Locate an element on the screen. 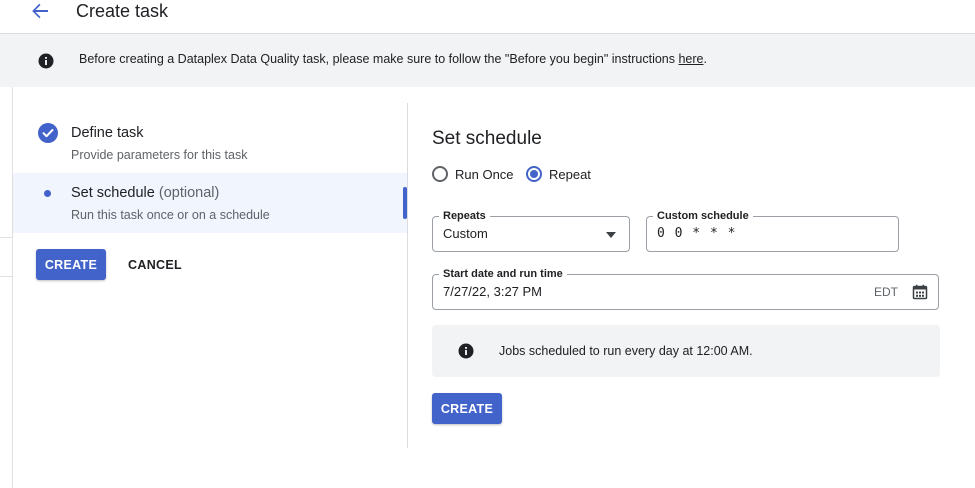 The width and height of the screenshot is (975, 488). check-circle-icon is located at coordinates (48, 133).